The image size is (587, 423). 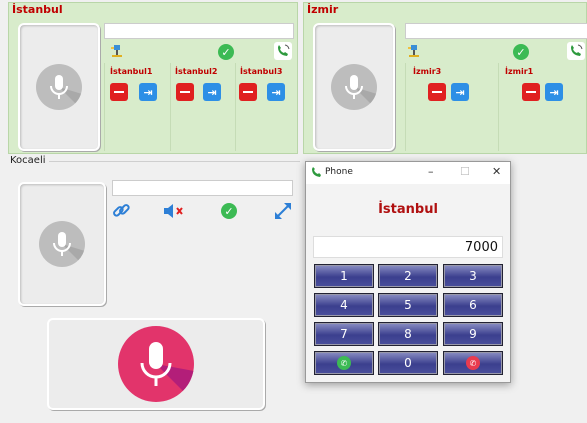 What do you see at coordinates (121, 211) in the screenshot?
I see `link-icon` at bounding box center [121, 211].